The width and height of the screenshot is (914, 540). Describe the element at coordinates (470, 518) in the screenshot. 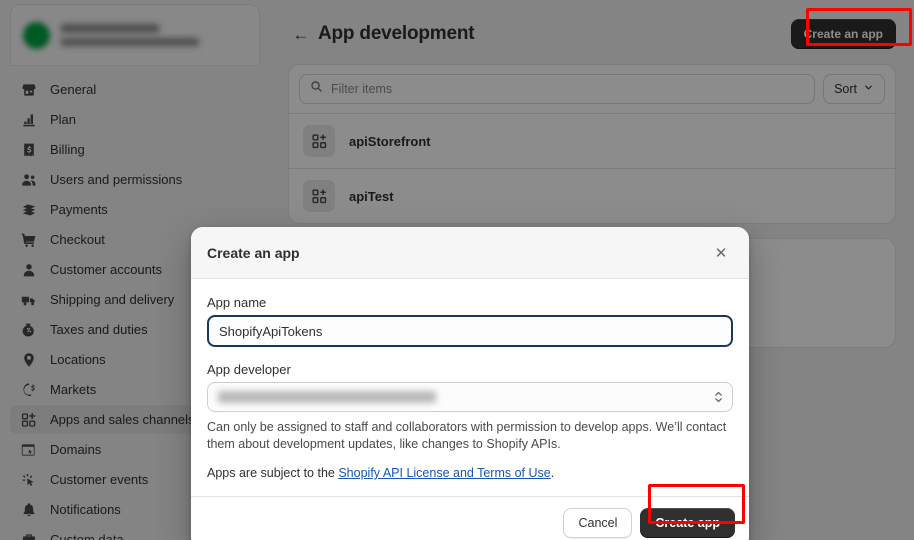

I see `modal-footer: Cancel Create app` at that location.